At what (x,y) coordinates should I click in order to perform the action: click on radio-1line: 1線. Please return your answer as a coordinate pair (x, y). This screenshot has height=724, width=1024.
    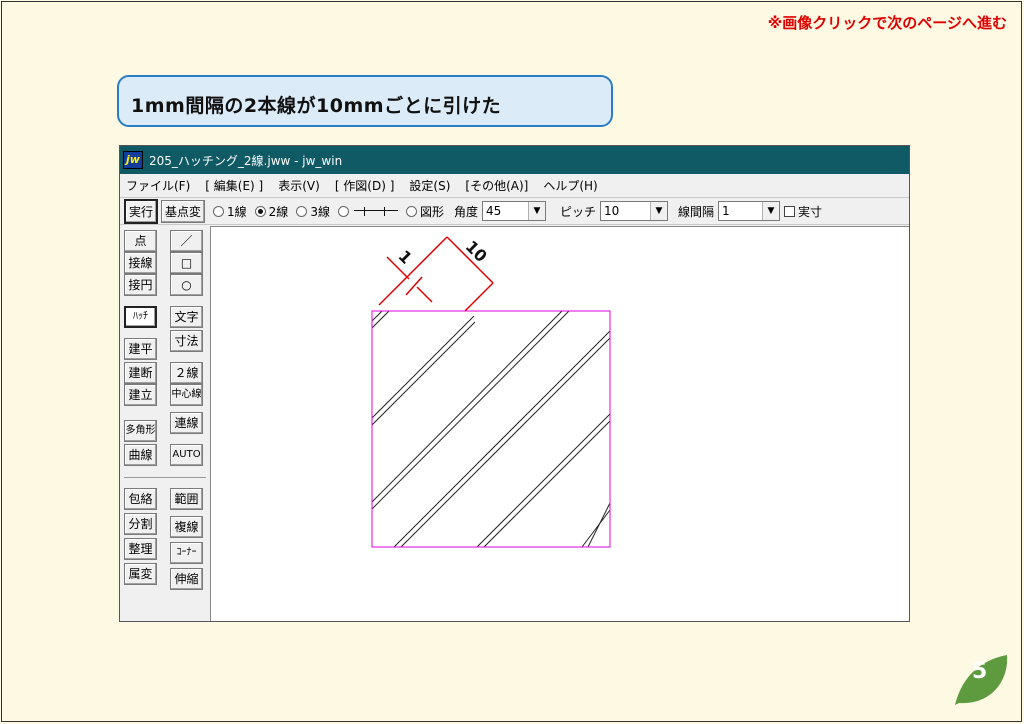
    Looking at the image, I should click on (230, 211).